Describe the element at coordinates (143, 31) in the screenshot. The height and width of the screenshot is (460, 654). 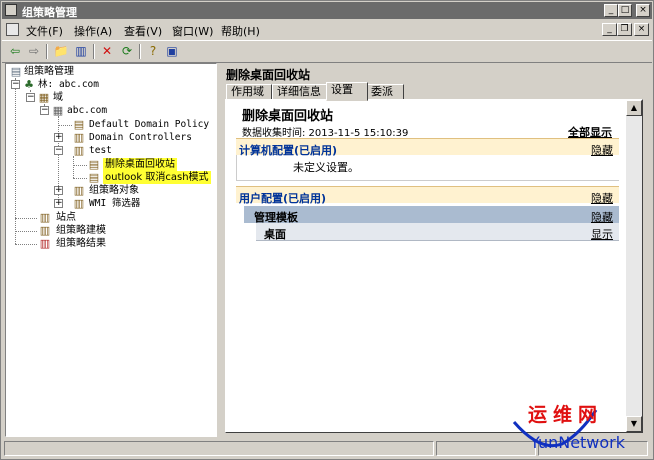
I see `menu-view: 查看(V)` at that location.